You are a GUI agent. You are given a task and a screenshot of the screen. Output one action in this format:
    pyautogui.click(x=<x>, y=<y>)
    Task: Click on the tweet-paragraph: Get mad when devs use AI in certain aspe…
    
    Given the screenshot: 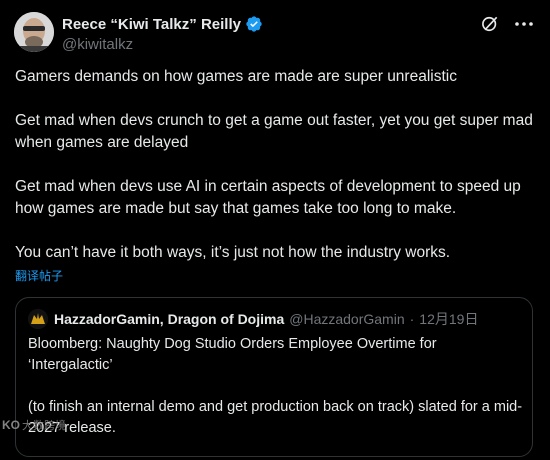 What is the action you would take?
    pyautogui.click(x=270, y=197)
    